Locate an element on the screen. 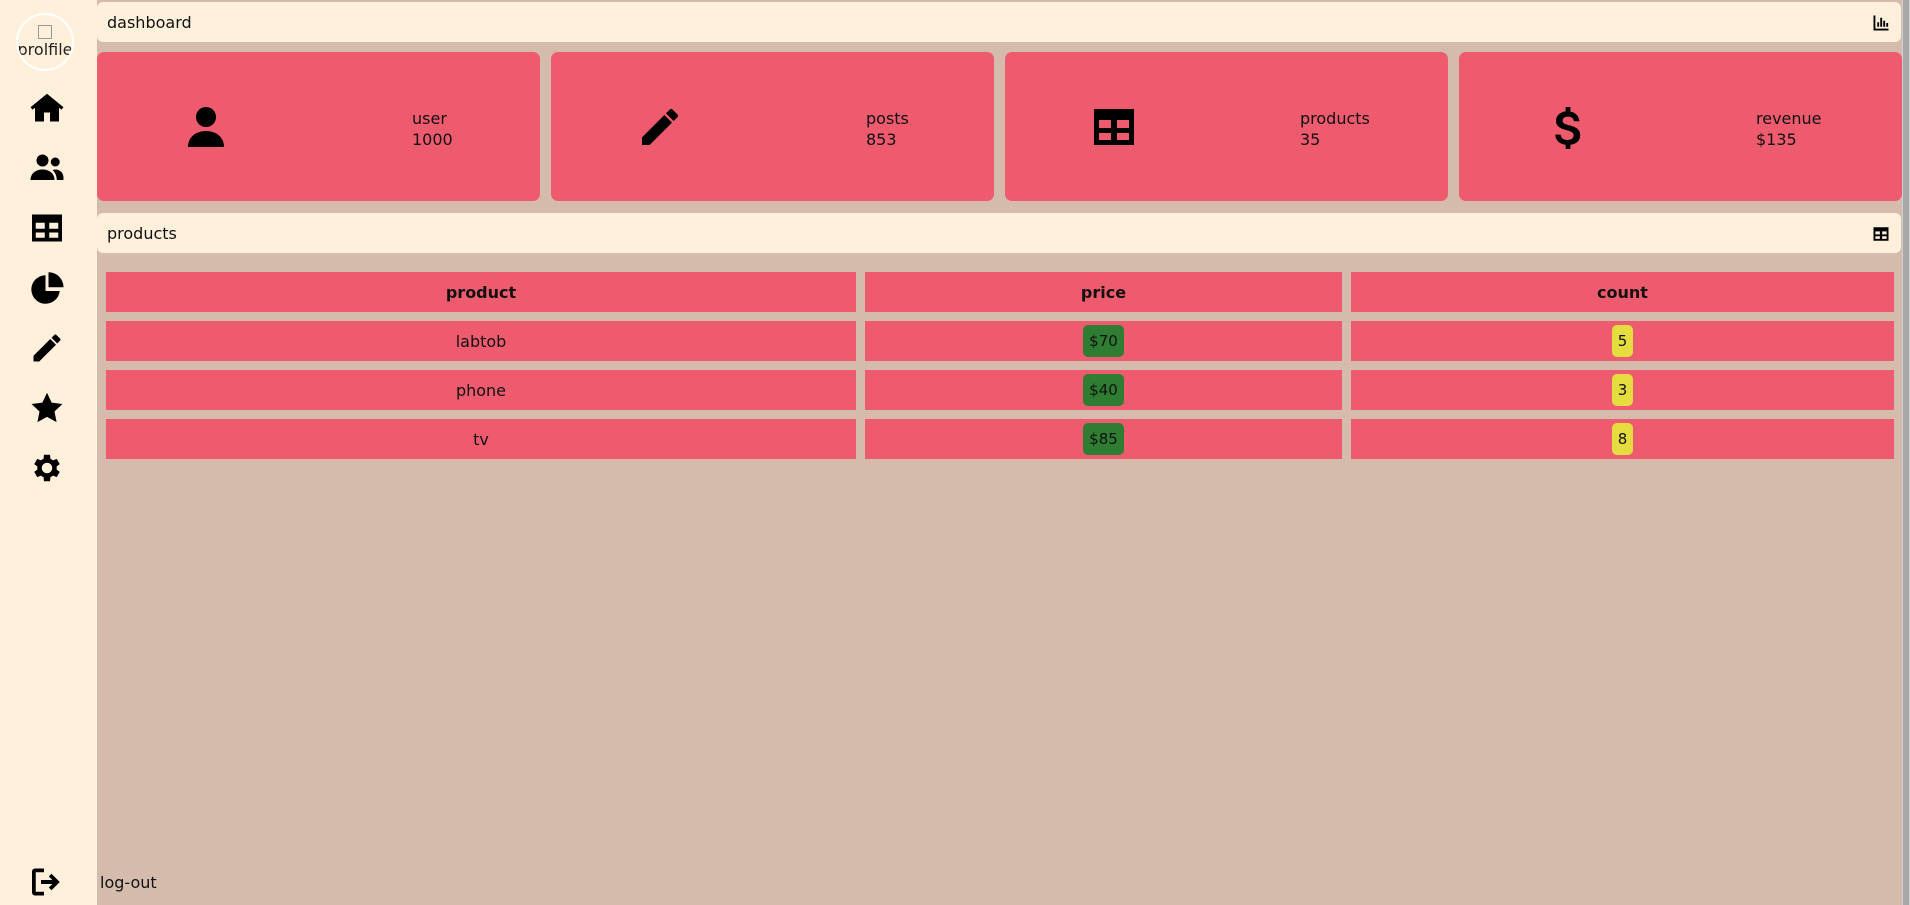  count-badge: 3 is located at coordinates (1622, 390).